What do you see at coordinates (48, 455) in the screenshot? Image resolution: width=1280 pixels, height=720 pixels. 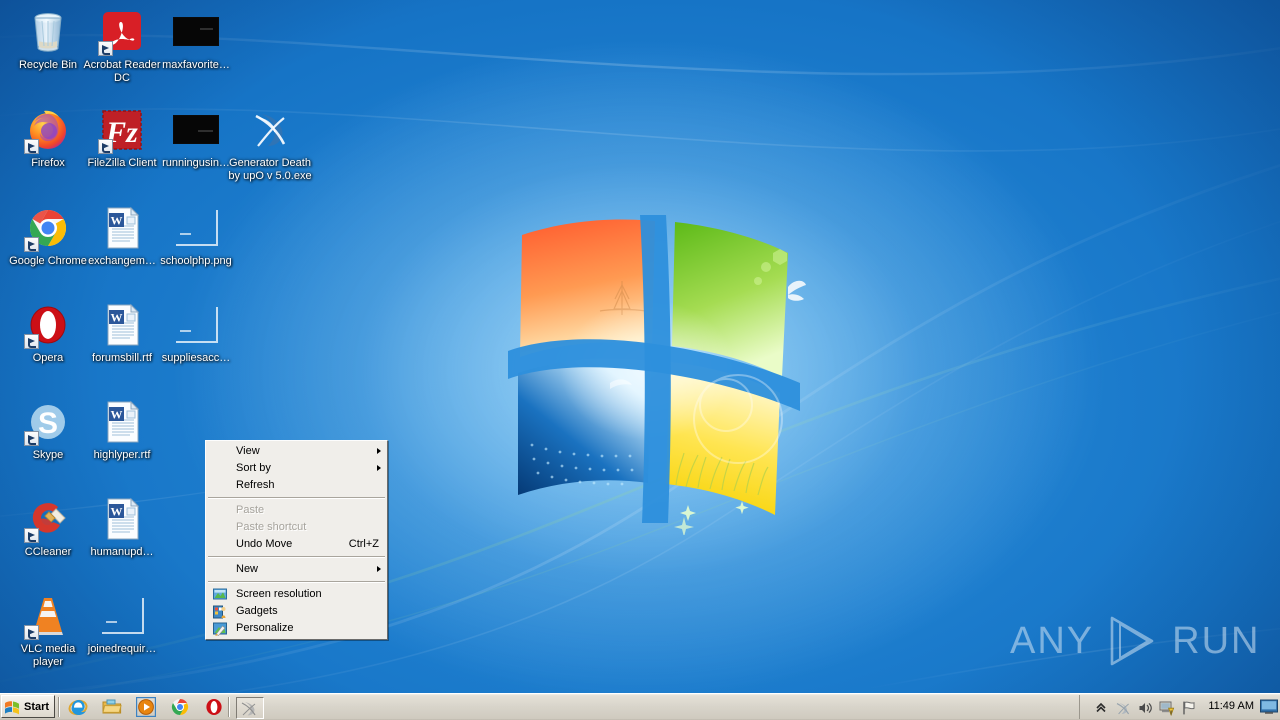 I see `desktop-icon-label: Skype` at bounding box center [48, 455].